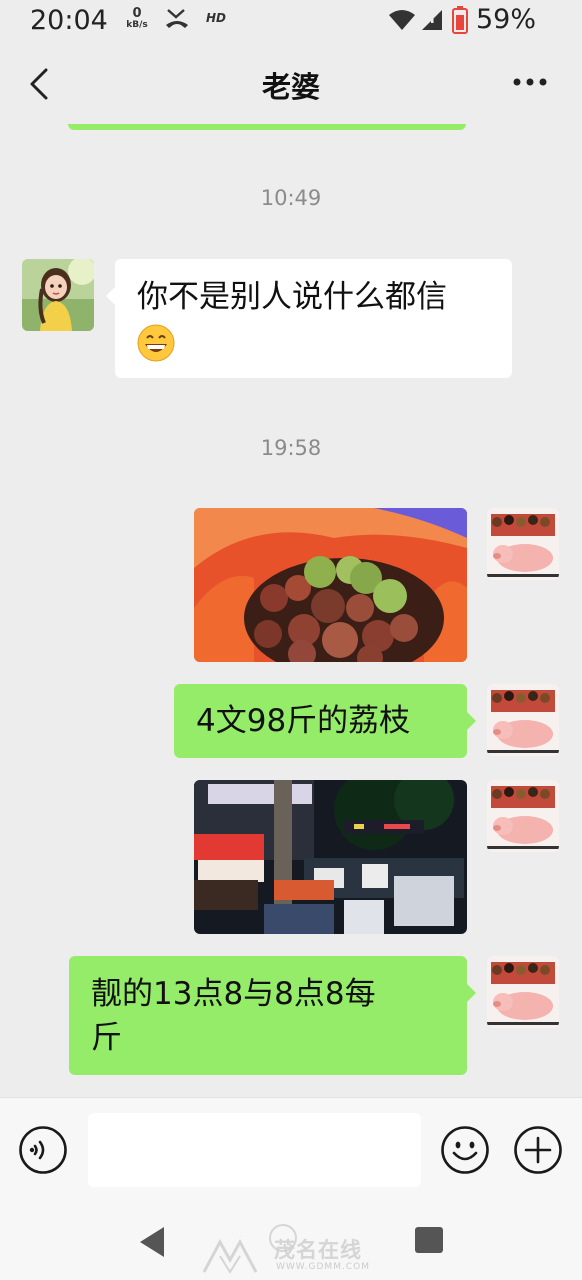 The height and width of the screenshot is (1280, 582). I want to click on more-options-icon, so click(530, 82).